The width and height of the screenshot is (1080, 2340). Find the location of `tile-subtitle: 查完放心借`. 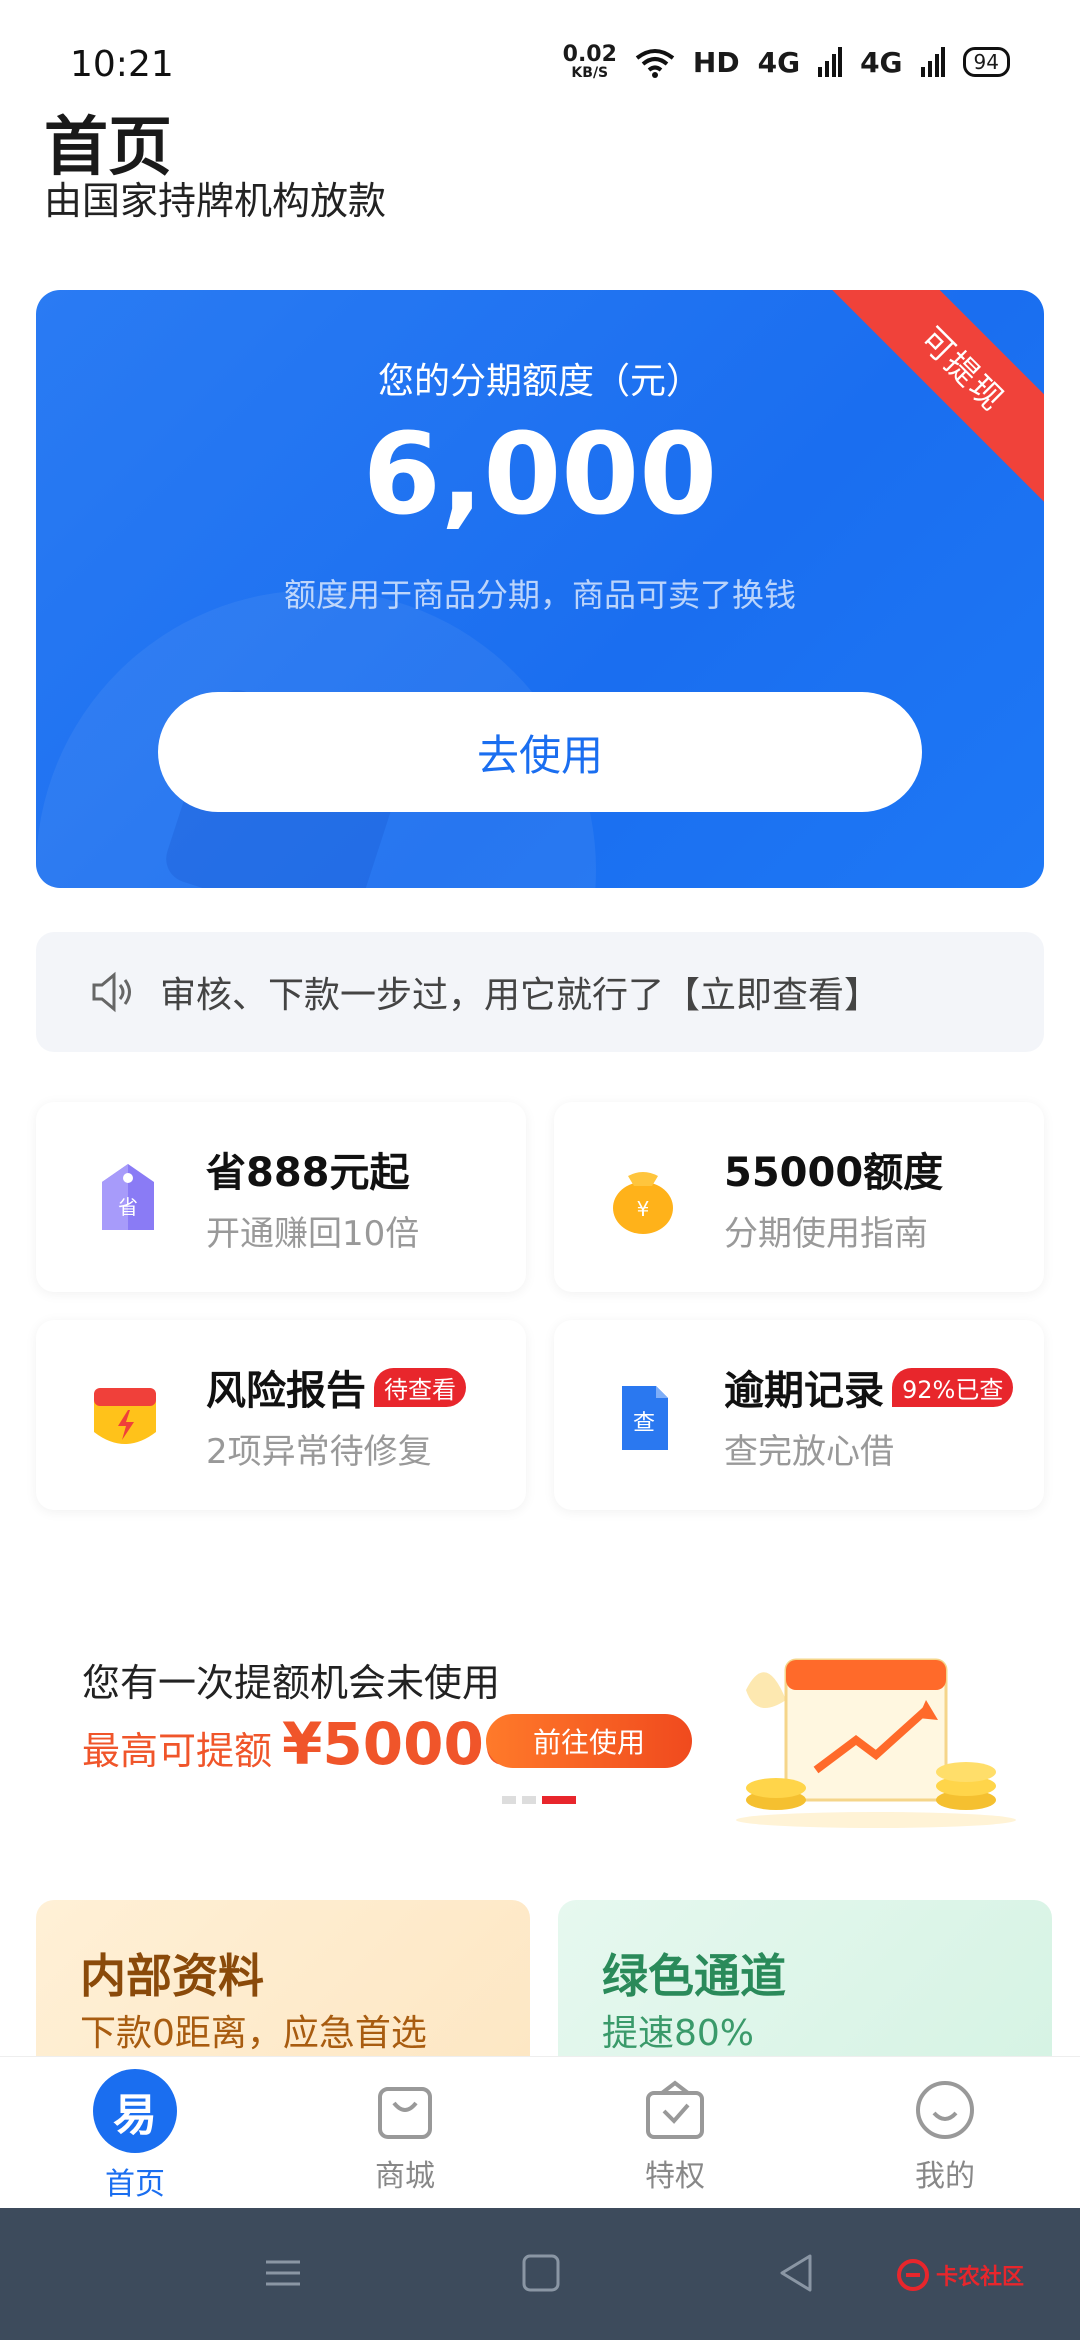

tile-subtitle: 查完放心借 is located at coordinates (809, 1452).